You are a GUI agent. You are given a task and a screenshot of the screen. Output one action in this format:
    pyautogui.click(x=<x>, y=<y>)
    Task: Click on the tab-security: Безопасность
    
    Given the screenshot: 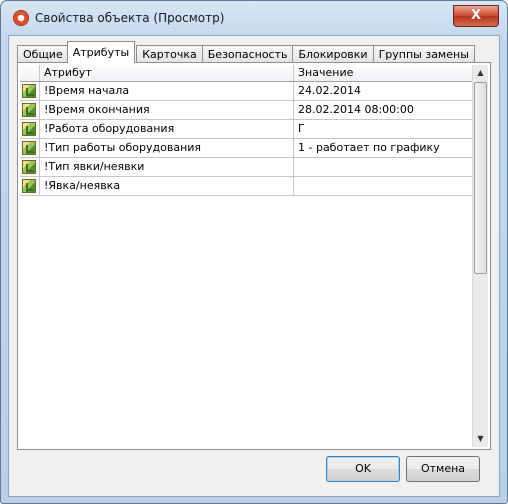 What is the action you would take?
    pyautogui.click(x=247, y=54)
    